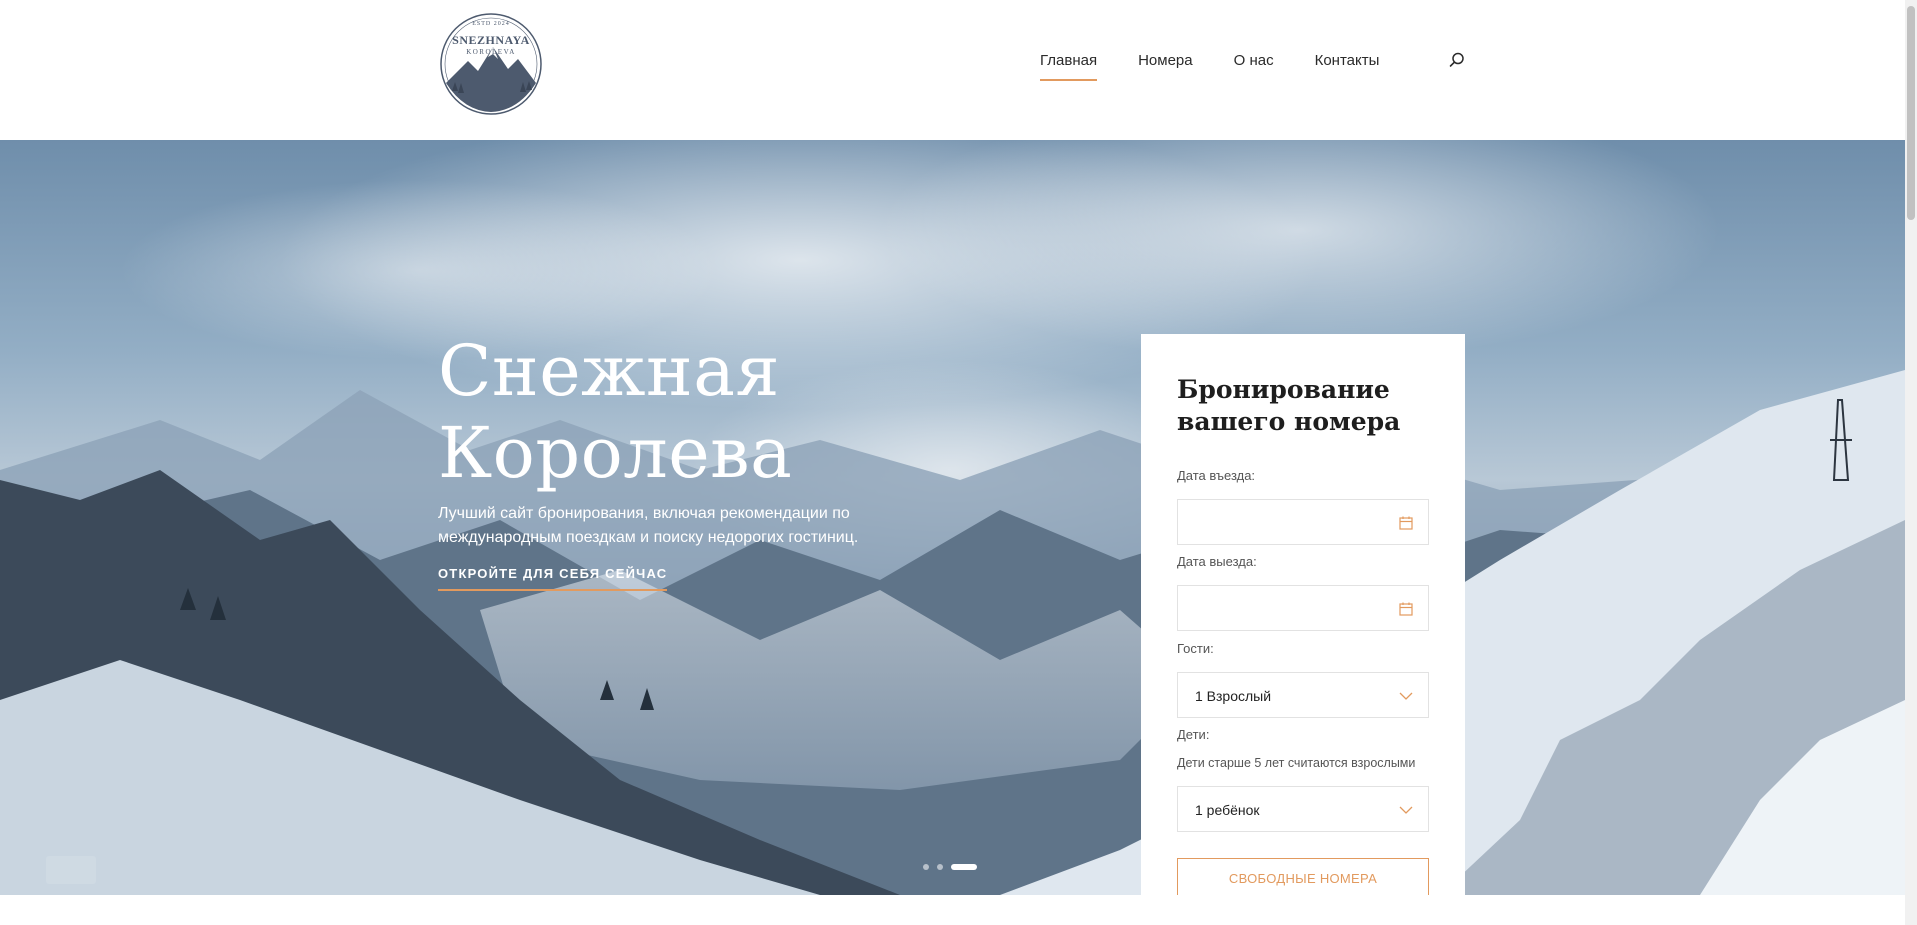 This screenshot has height=925, width=1917. I want to click on booking-title: Бронирование вашего номера, so click(1289, 405).